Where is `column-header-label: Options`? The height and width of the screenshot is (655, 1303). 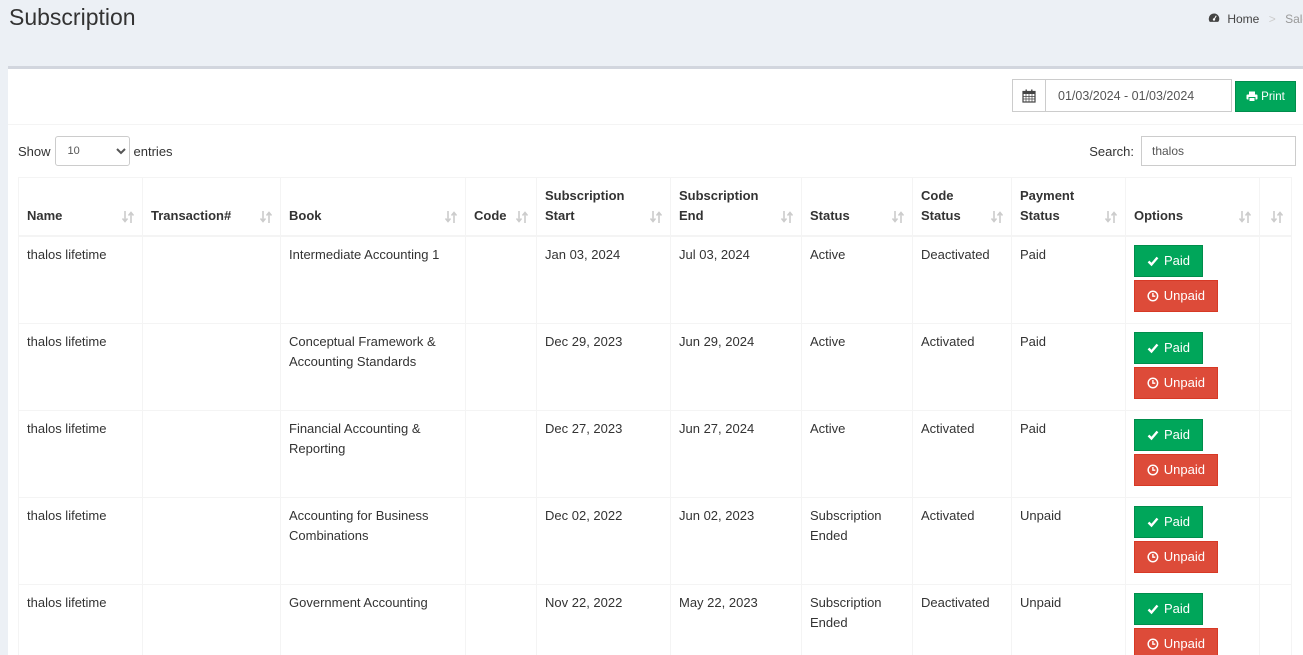 column-header-label: Options is located at coordinates (1159, 215).